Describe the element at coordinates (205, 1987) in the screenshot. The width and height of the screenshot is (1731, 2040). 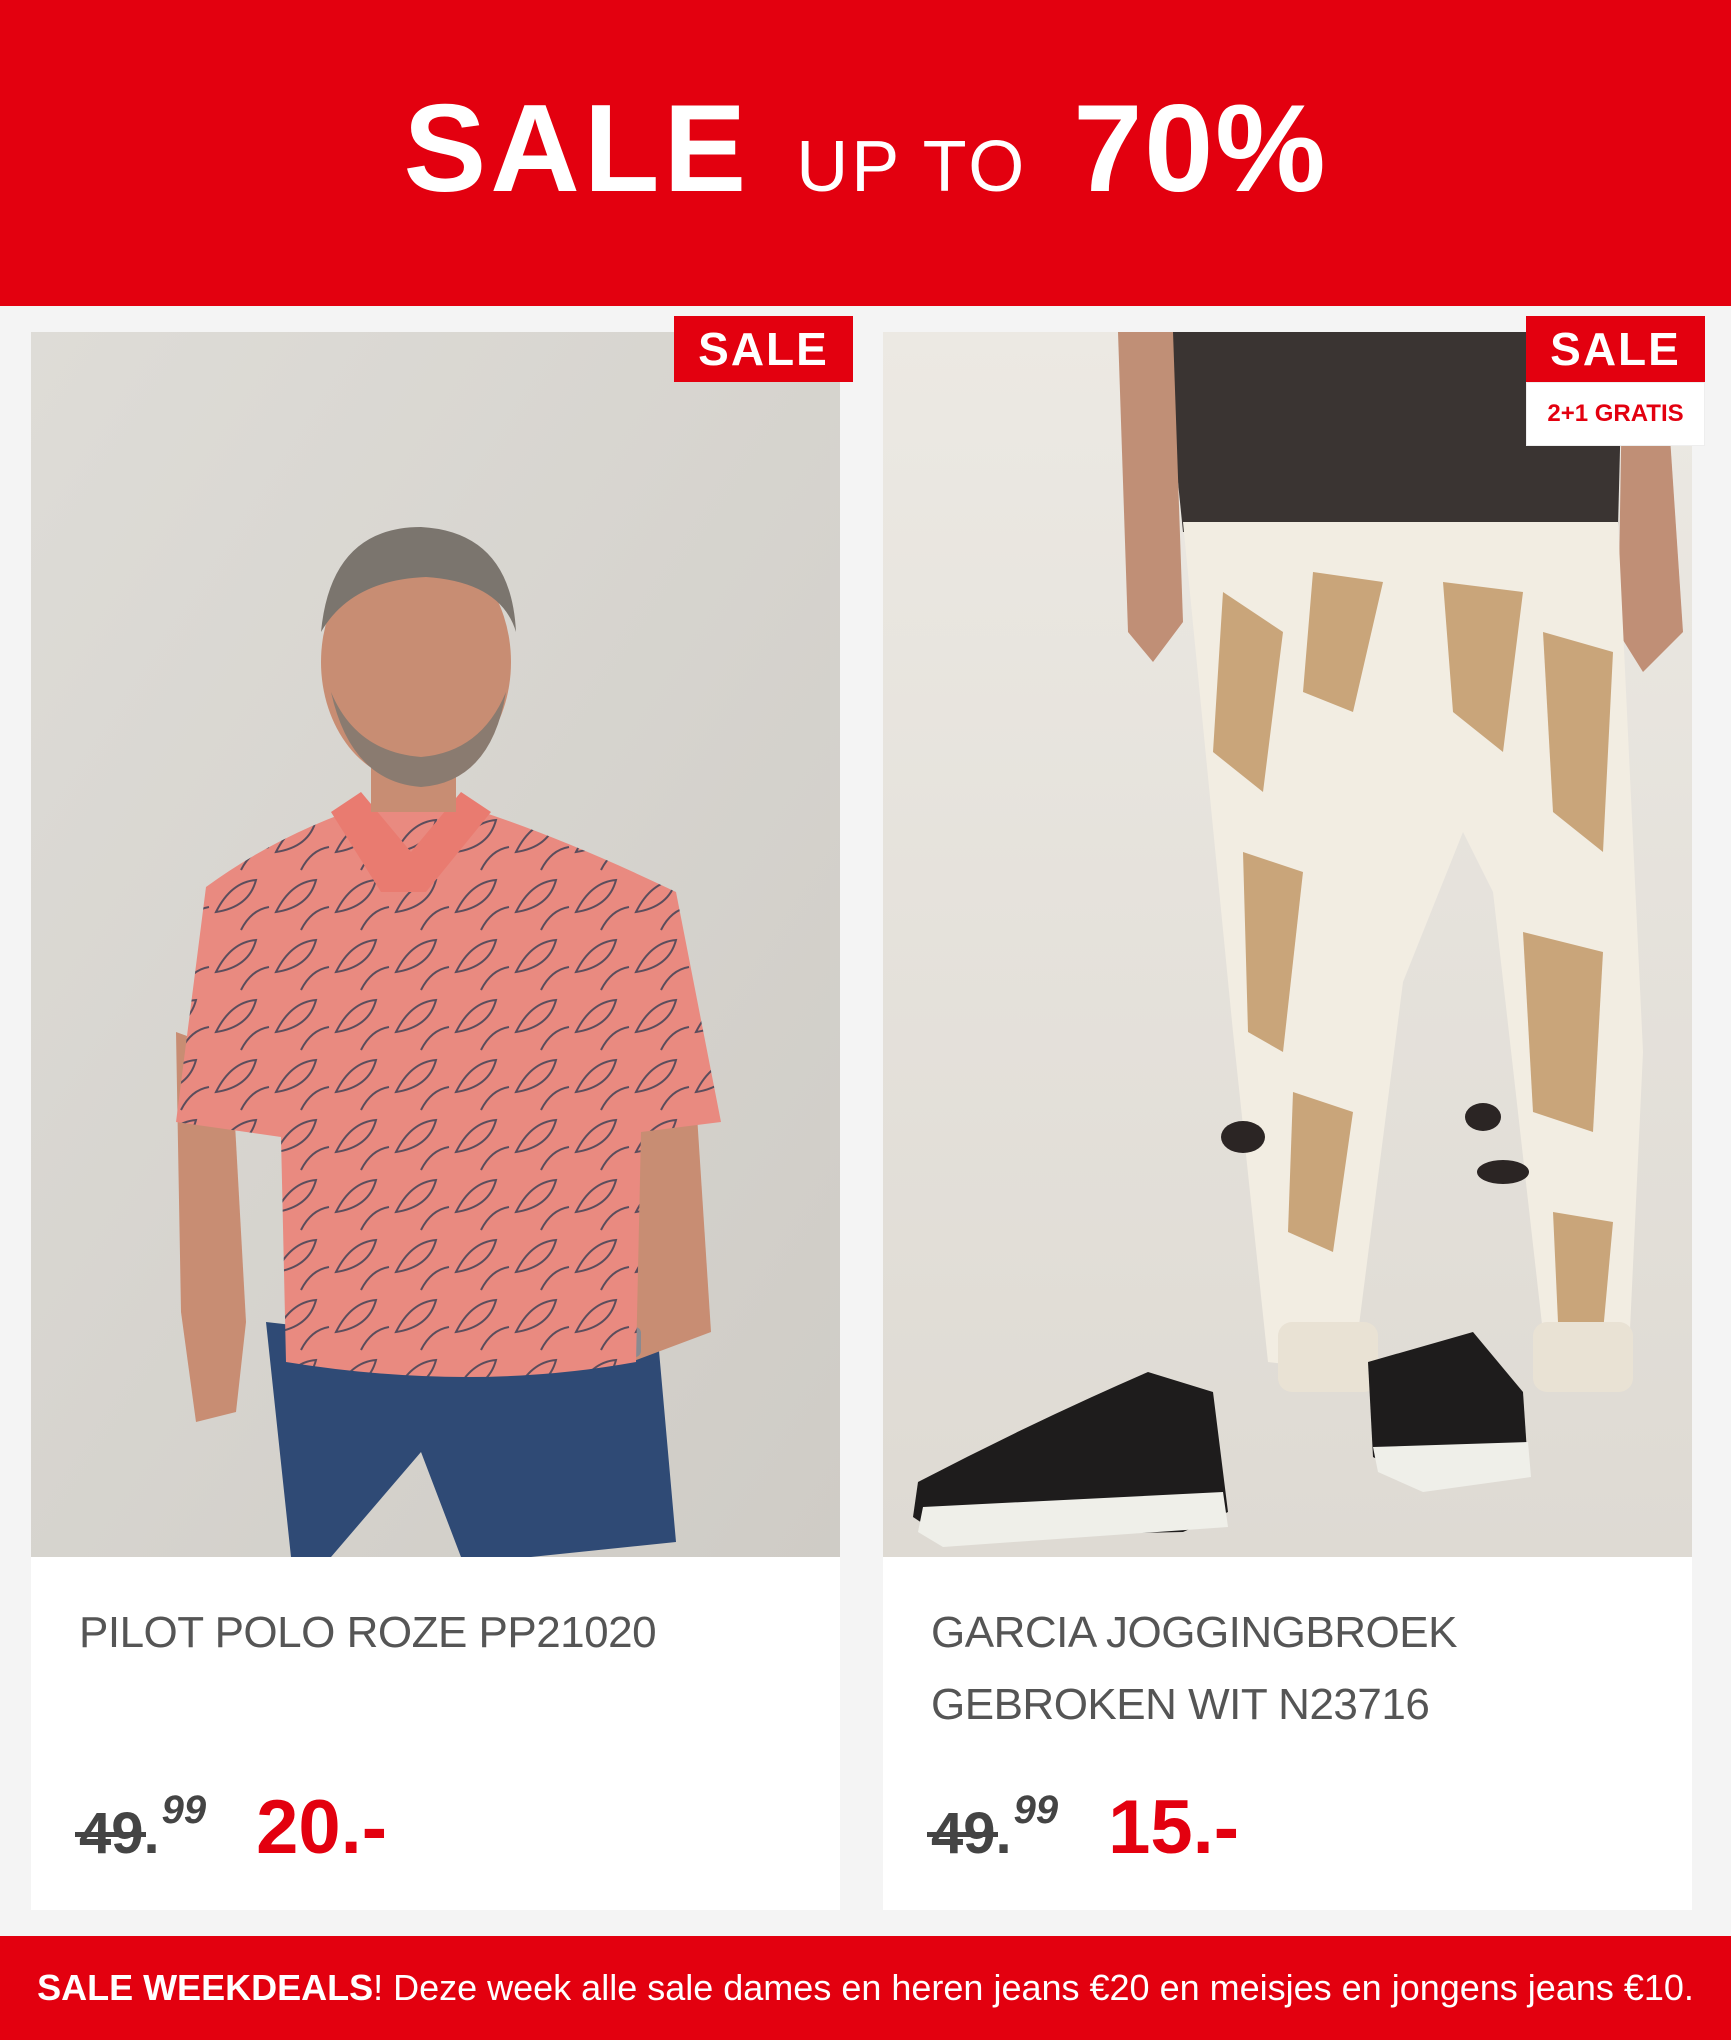
I see `footer-bold-label: SALE WEEKDEALS` at that location.